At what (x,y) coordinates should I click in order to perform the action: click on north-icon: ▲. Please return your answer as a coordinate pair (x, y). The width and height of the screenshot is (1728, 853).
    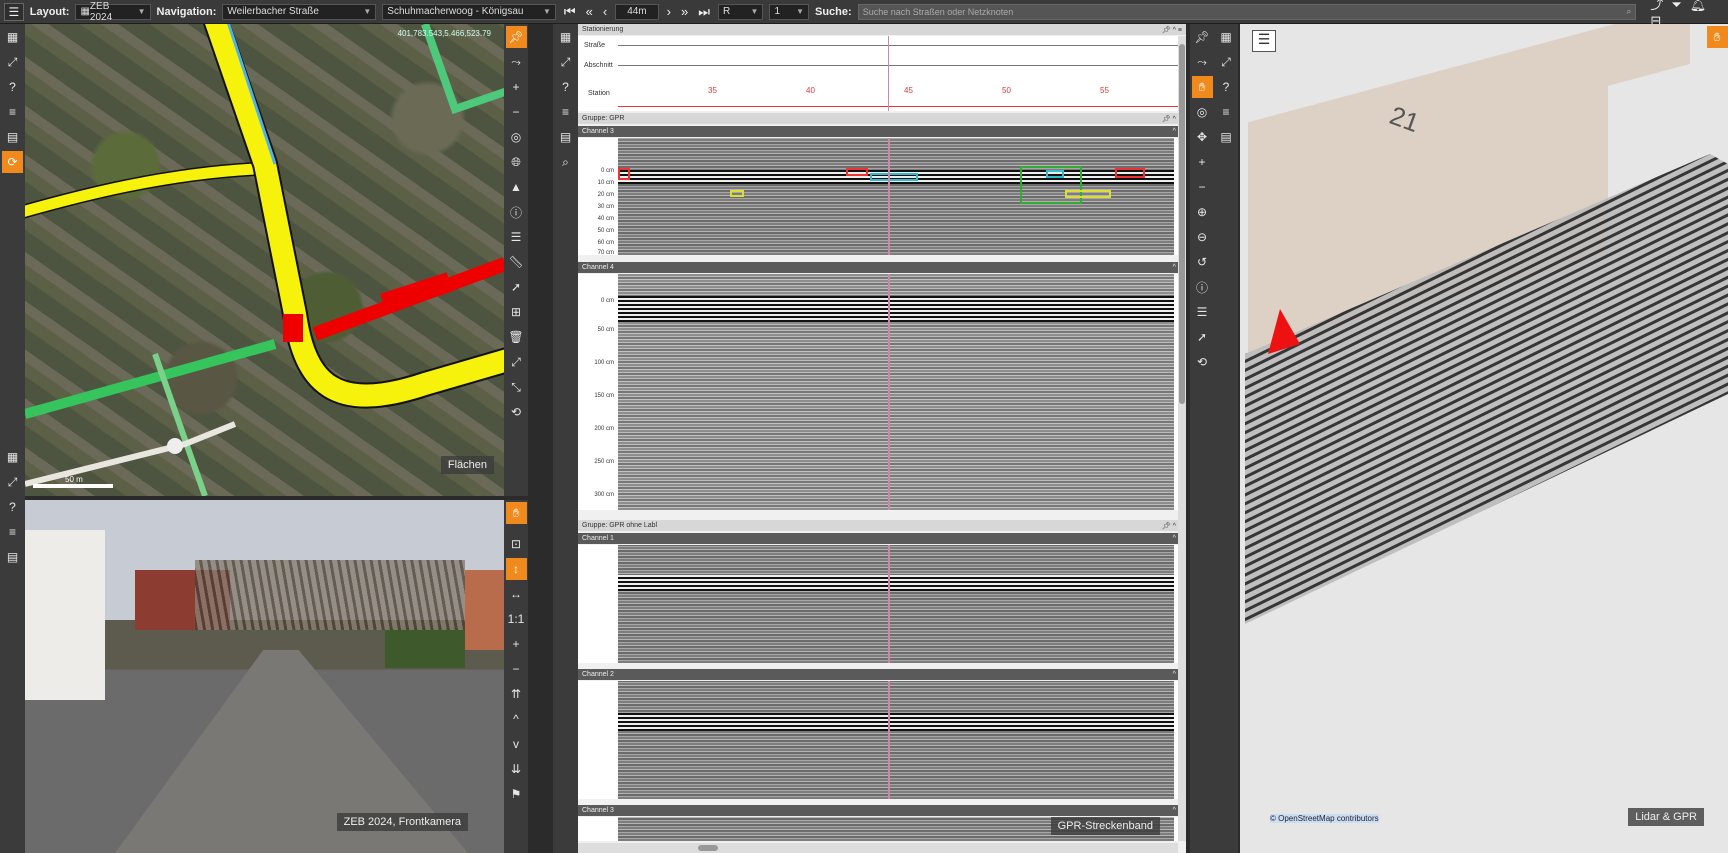
    Looking at the image, I should click on (516, 187).